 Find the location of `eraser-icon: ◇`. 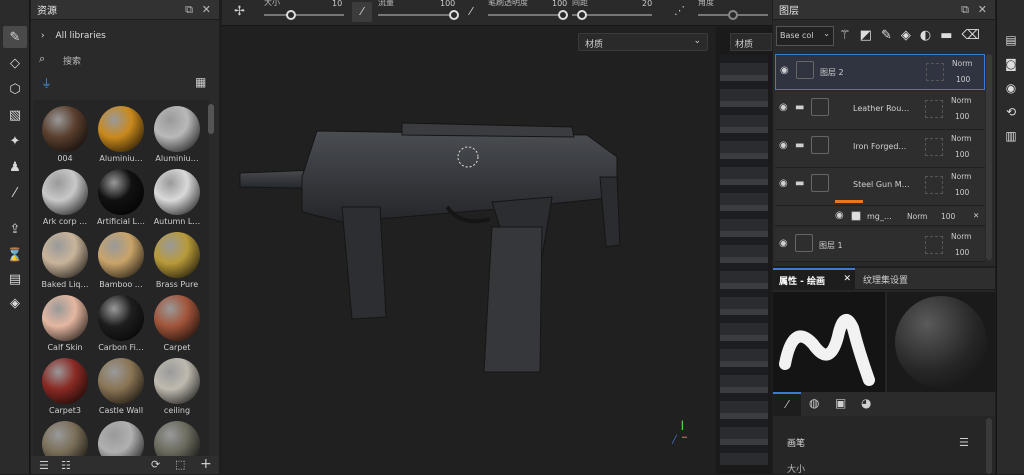

eraser-icon: ◇ is located at coordinates (15, 63).